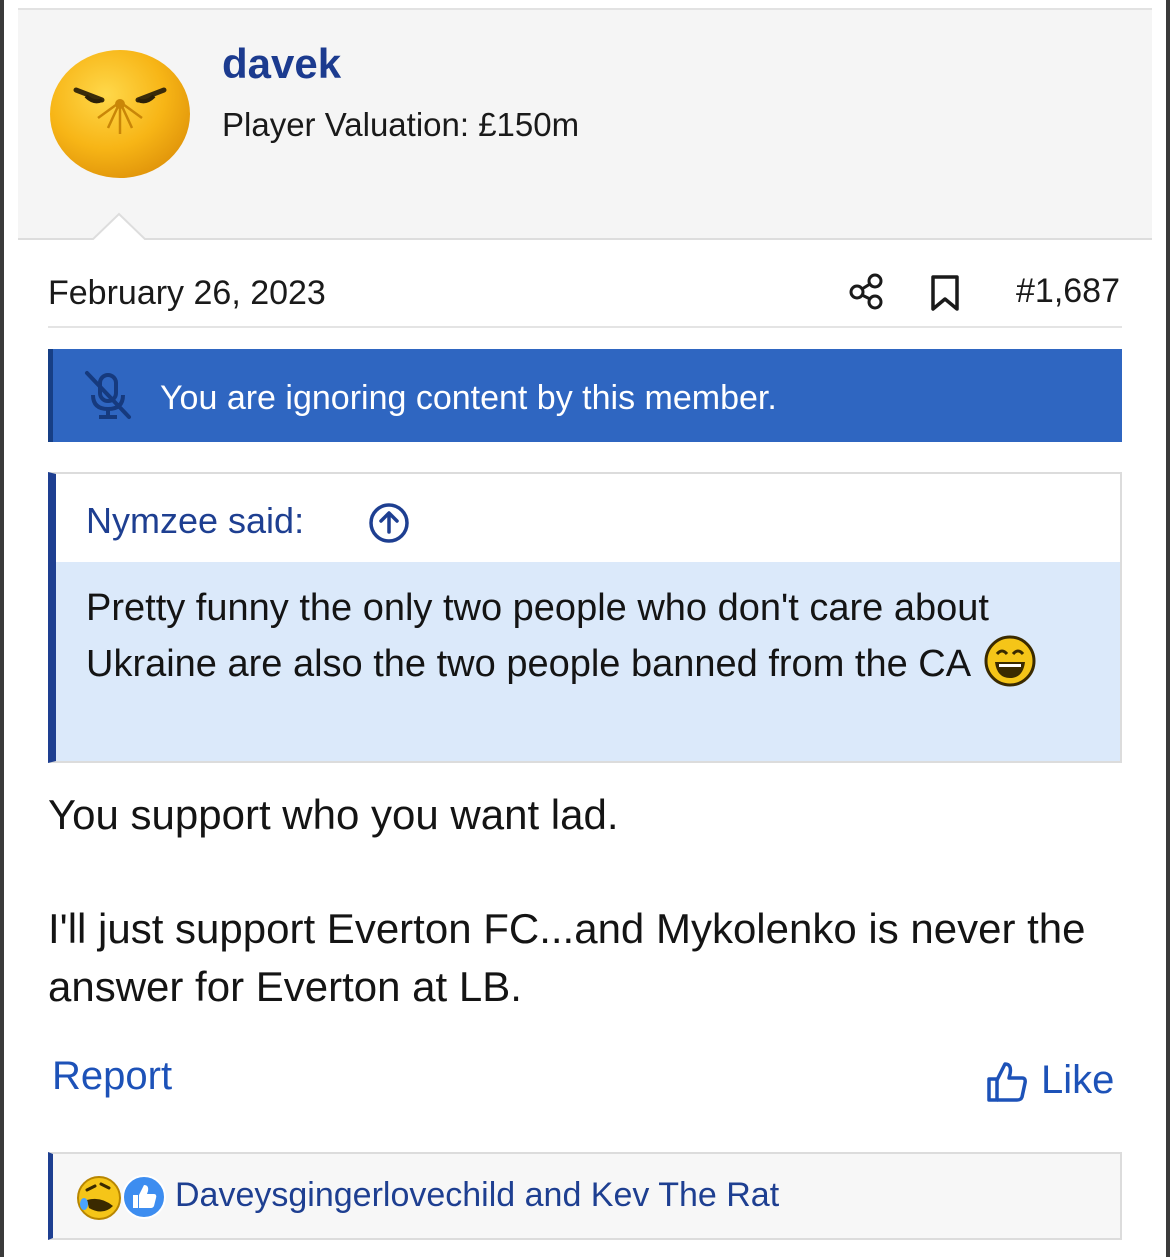 The height and width of the screenshot is (1257, 1170). I want to click on frame-right-edge, so click(1168, 628).